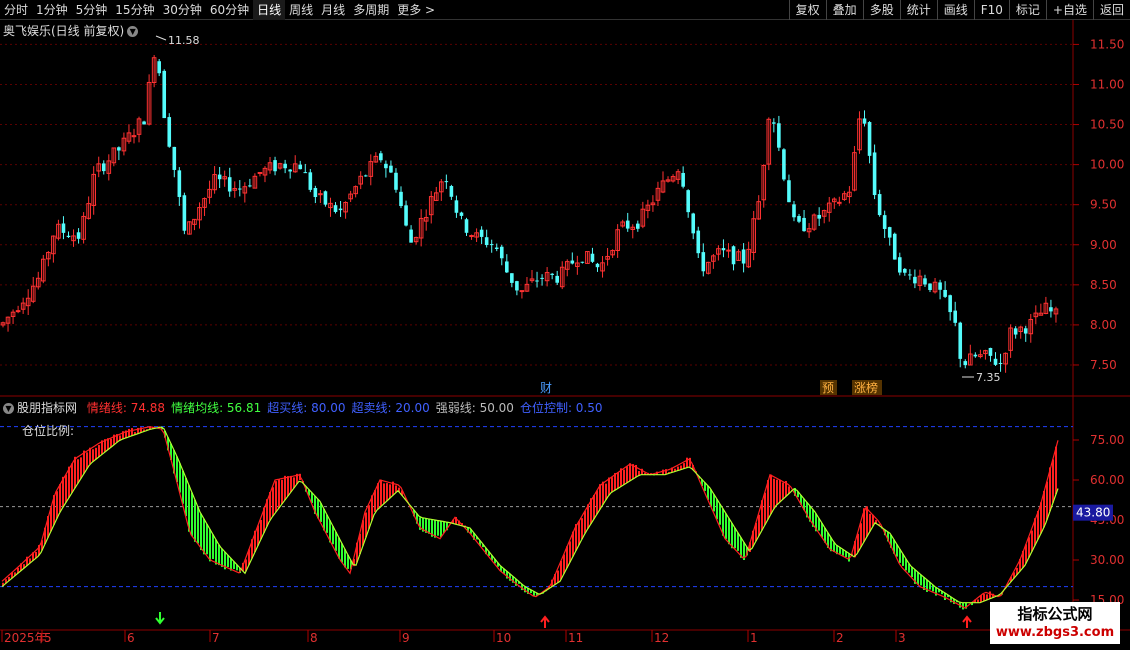 This screenshot has height=650, width=1130. Describe the element at coordinates (1107, 84) in the screenshot. I see `price-tick-label: 11.00` at that location.